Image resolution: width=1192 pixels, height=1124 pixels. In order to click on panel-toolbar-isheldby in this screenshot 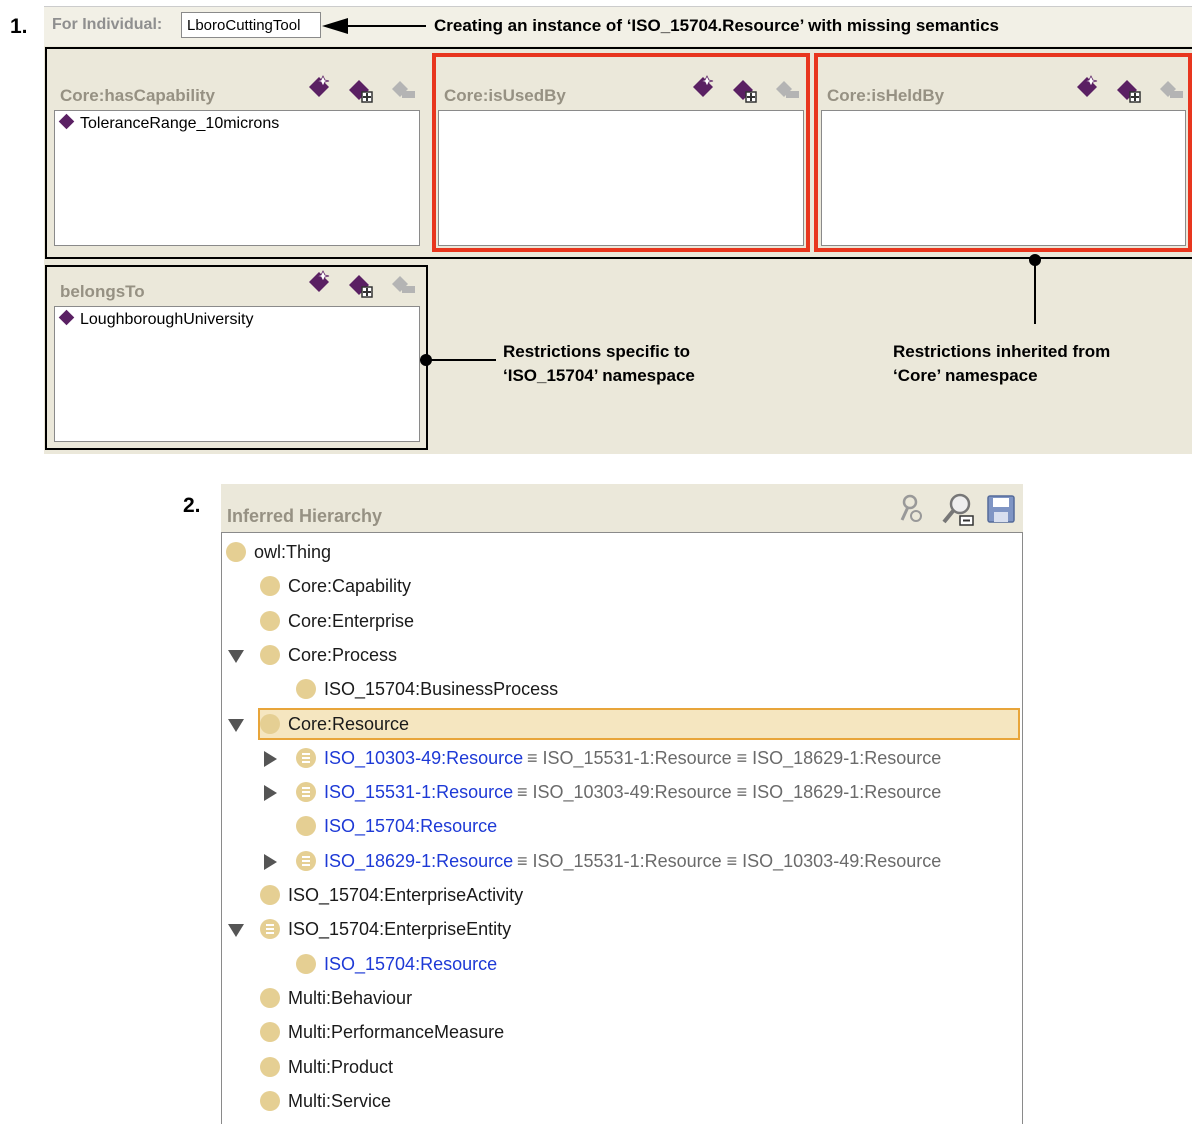, I will do `click(1132, 89)`.